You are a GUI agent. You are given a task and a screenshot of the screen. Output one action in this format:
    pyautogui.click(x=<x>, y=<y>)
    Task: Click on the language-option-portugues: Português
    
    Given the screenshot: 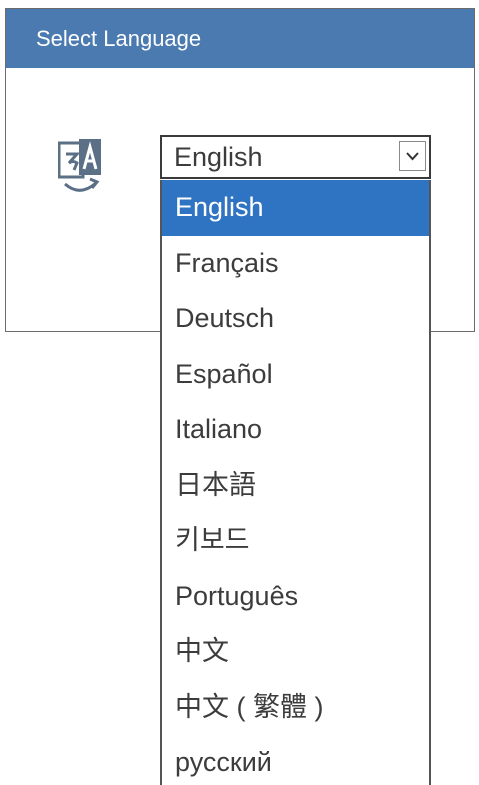 What is the action you would take?
    pyautogui.click(x=295, y=597)
    